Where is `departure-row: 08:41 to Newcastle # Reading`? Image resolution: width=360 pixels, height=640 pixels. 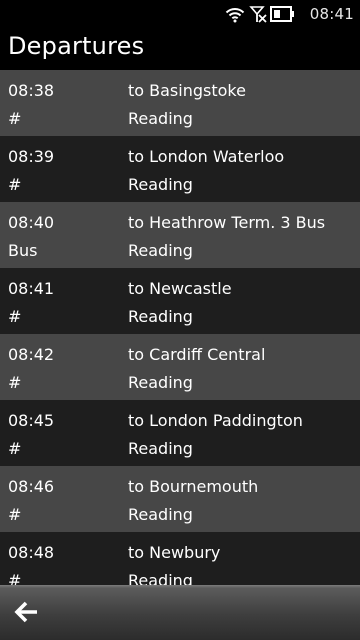 departure-row: 08:41 to Newcastle # Reading is located at coordinates (180, 301).